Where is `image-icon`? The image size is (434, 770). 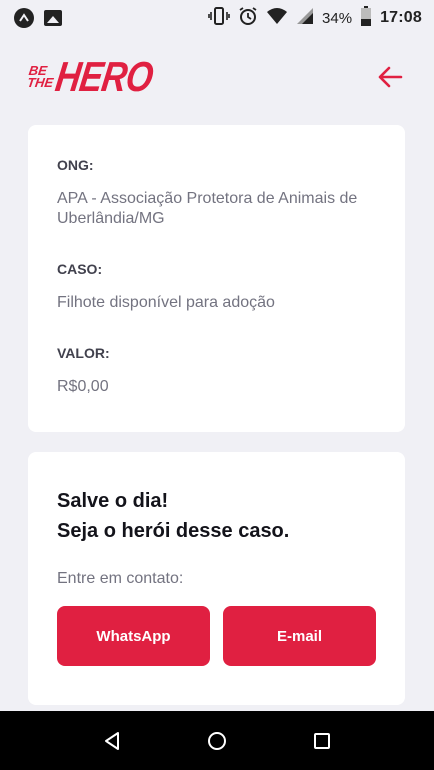
image-icon is located at coordinates (53, 18).